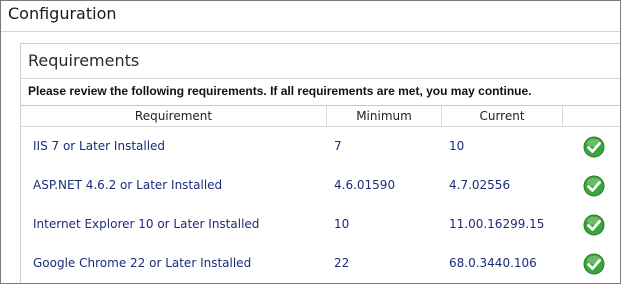 This screenshot has width=621, height=284. Describe the element at coordinates (174, 116) in the screenshot. I see `column-header-requirement: Requirement` at that location.